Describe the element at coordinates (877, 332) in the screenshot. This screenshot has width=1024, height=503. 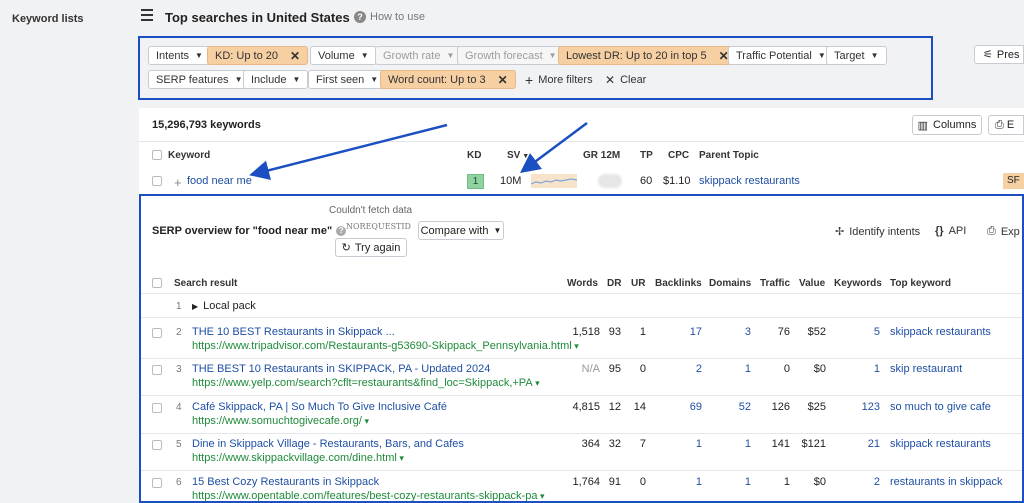
I see `cell-keywords: 5` at that location.